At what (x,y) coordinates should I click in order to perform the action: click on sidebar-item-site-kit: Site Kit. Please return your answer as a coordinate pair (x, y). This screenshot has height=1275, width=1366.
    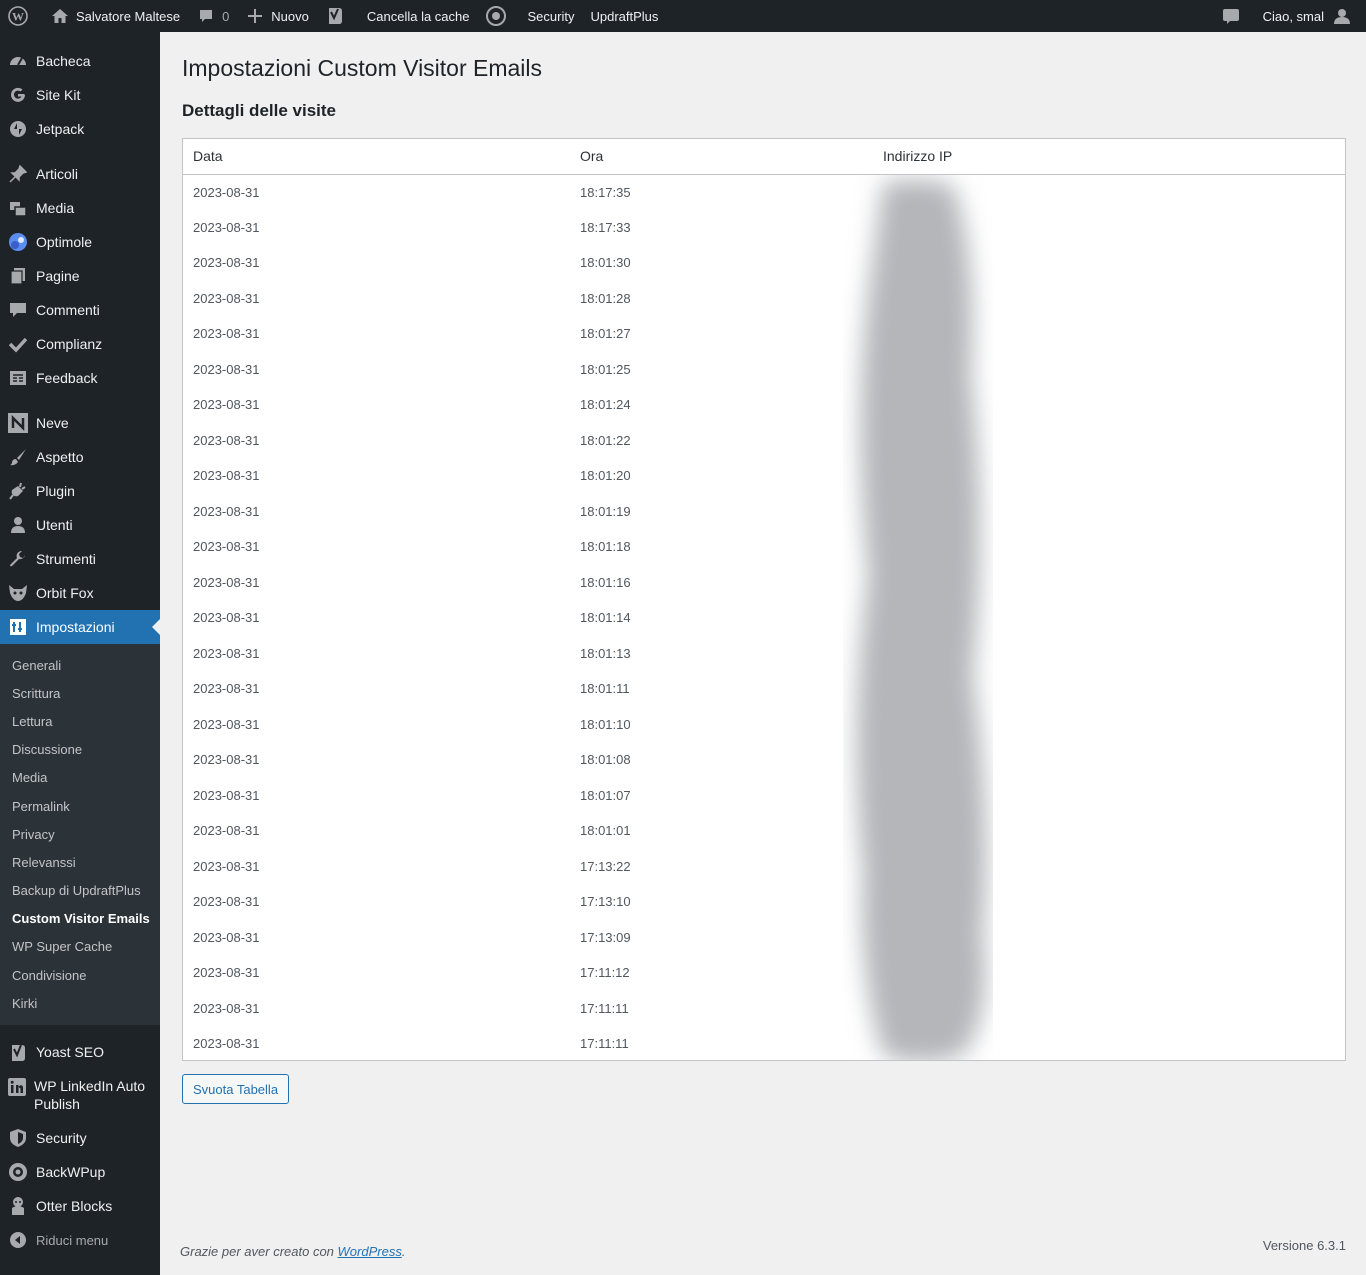
    Looking at the image, I should click on (80, 95).